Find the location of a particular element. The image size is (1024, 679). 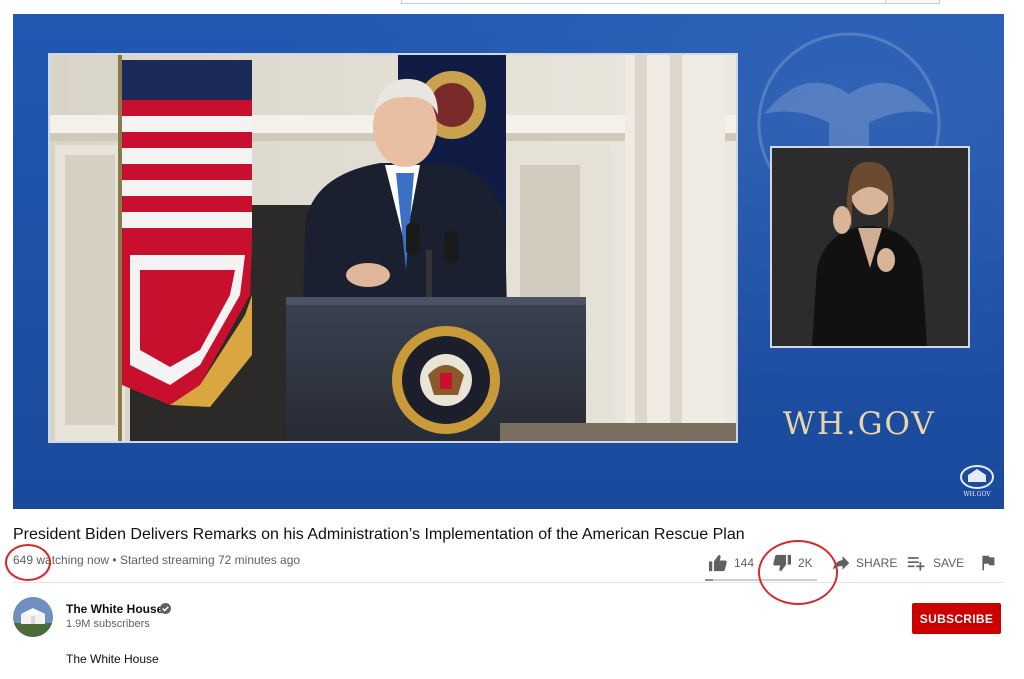

save-button: SAVE is located at coordinates (935, 563).